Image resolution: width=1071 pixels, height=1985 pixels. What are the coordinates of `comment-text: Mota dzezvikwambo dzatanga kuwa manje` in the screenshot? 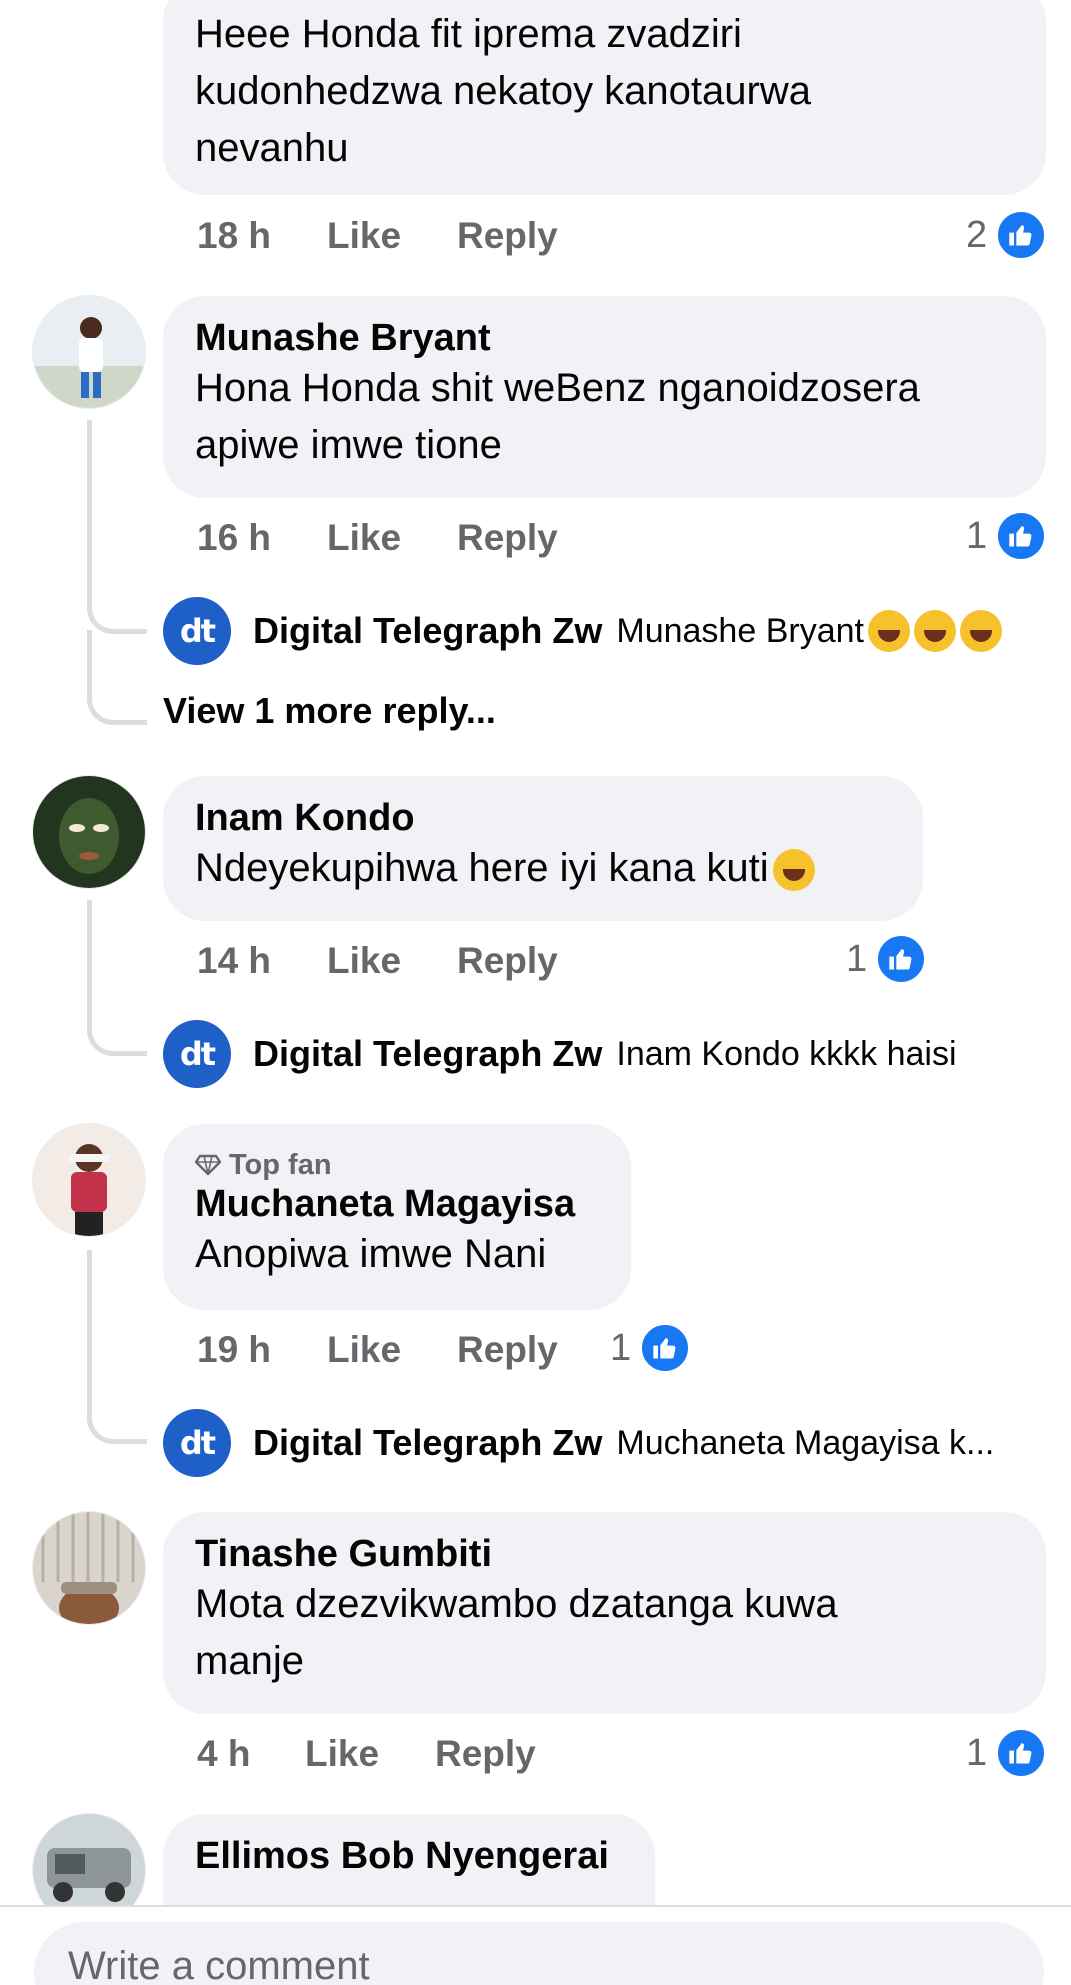 It's located at (516, 1632).